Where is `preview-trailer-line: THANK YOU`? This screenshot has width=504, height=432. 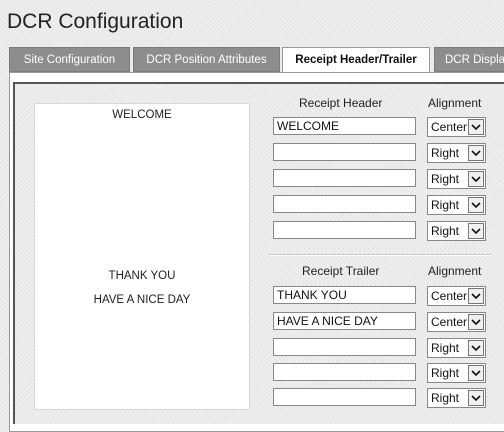 preview-trailer-line: THANK YOU is located at coordinates (142, 276).